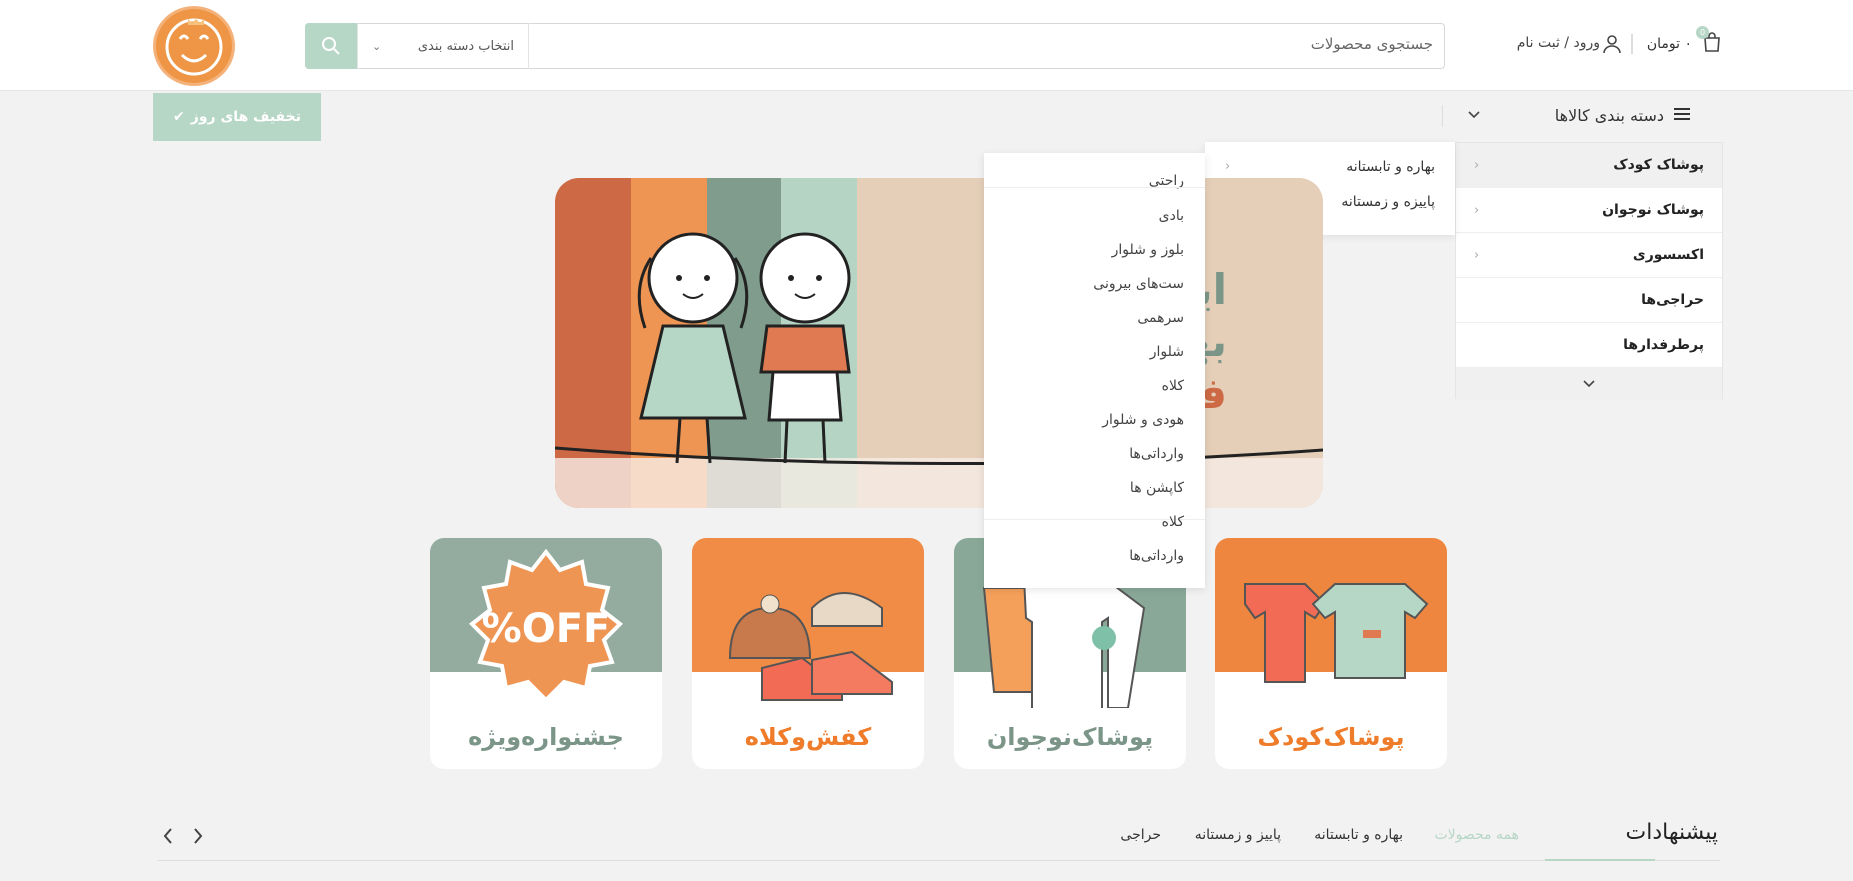 The width and height of the screenshot is (1853, 881). I want to click on dropdown-item: شلوار, so click(1167, 352).